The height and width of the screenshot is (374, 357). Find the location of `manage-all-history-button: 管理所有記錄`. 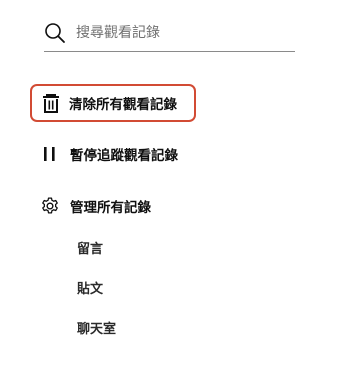

manage-all-history-button: 管理所有記錄 is located at coordinates (120, 206).